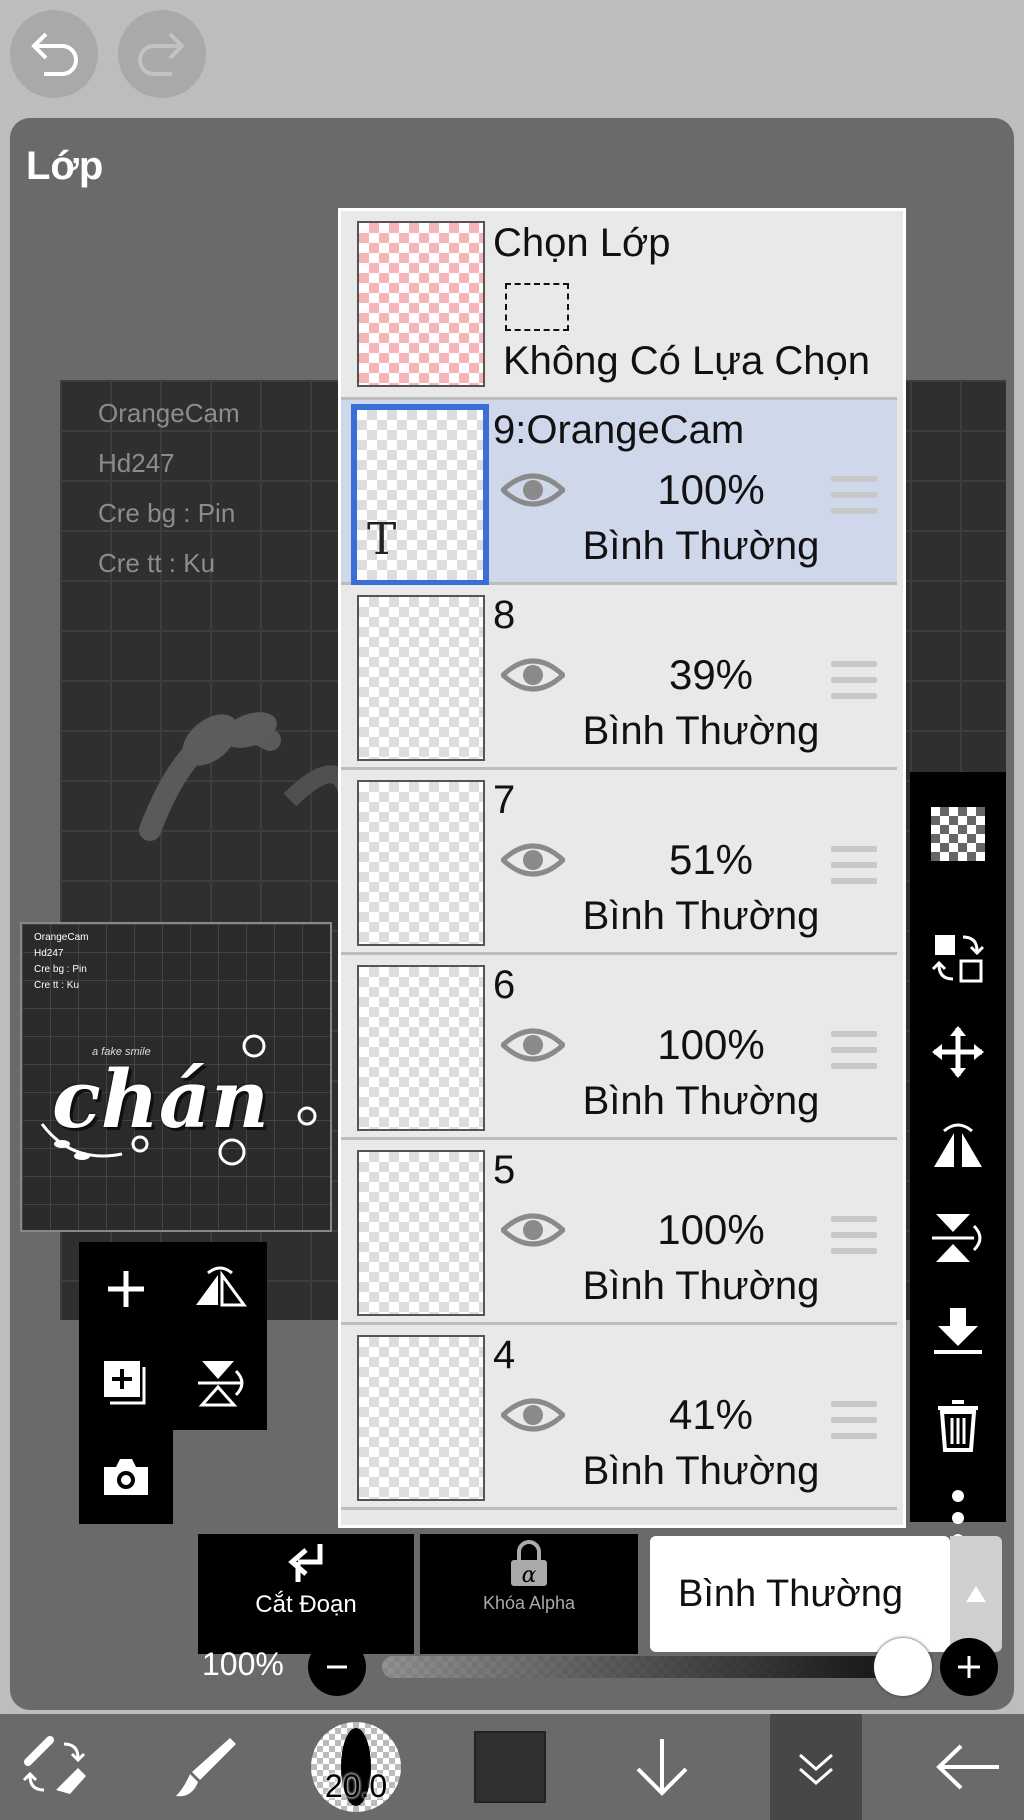 Image resolution: width=1024 pixels, height=1820 pixels. I want to click on opacity-value: 100%, so click(243, 1664).